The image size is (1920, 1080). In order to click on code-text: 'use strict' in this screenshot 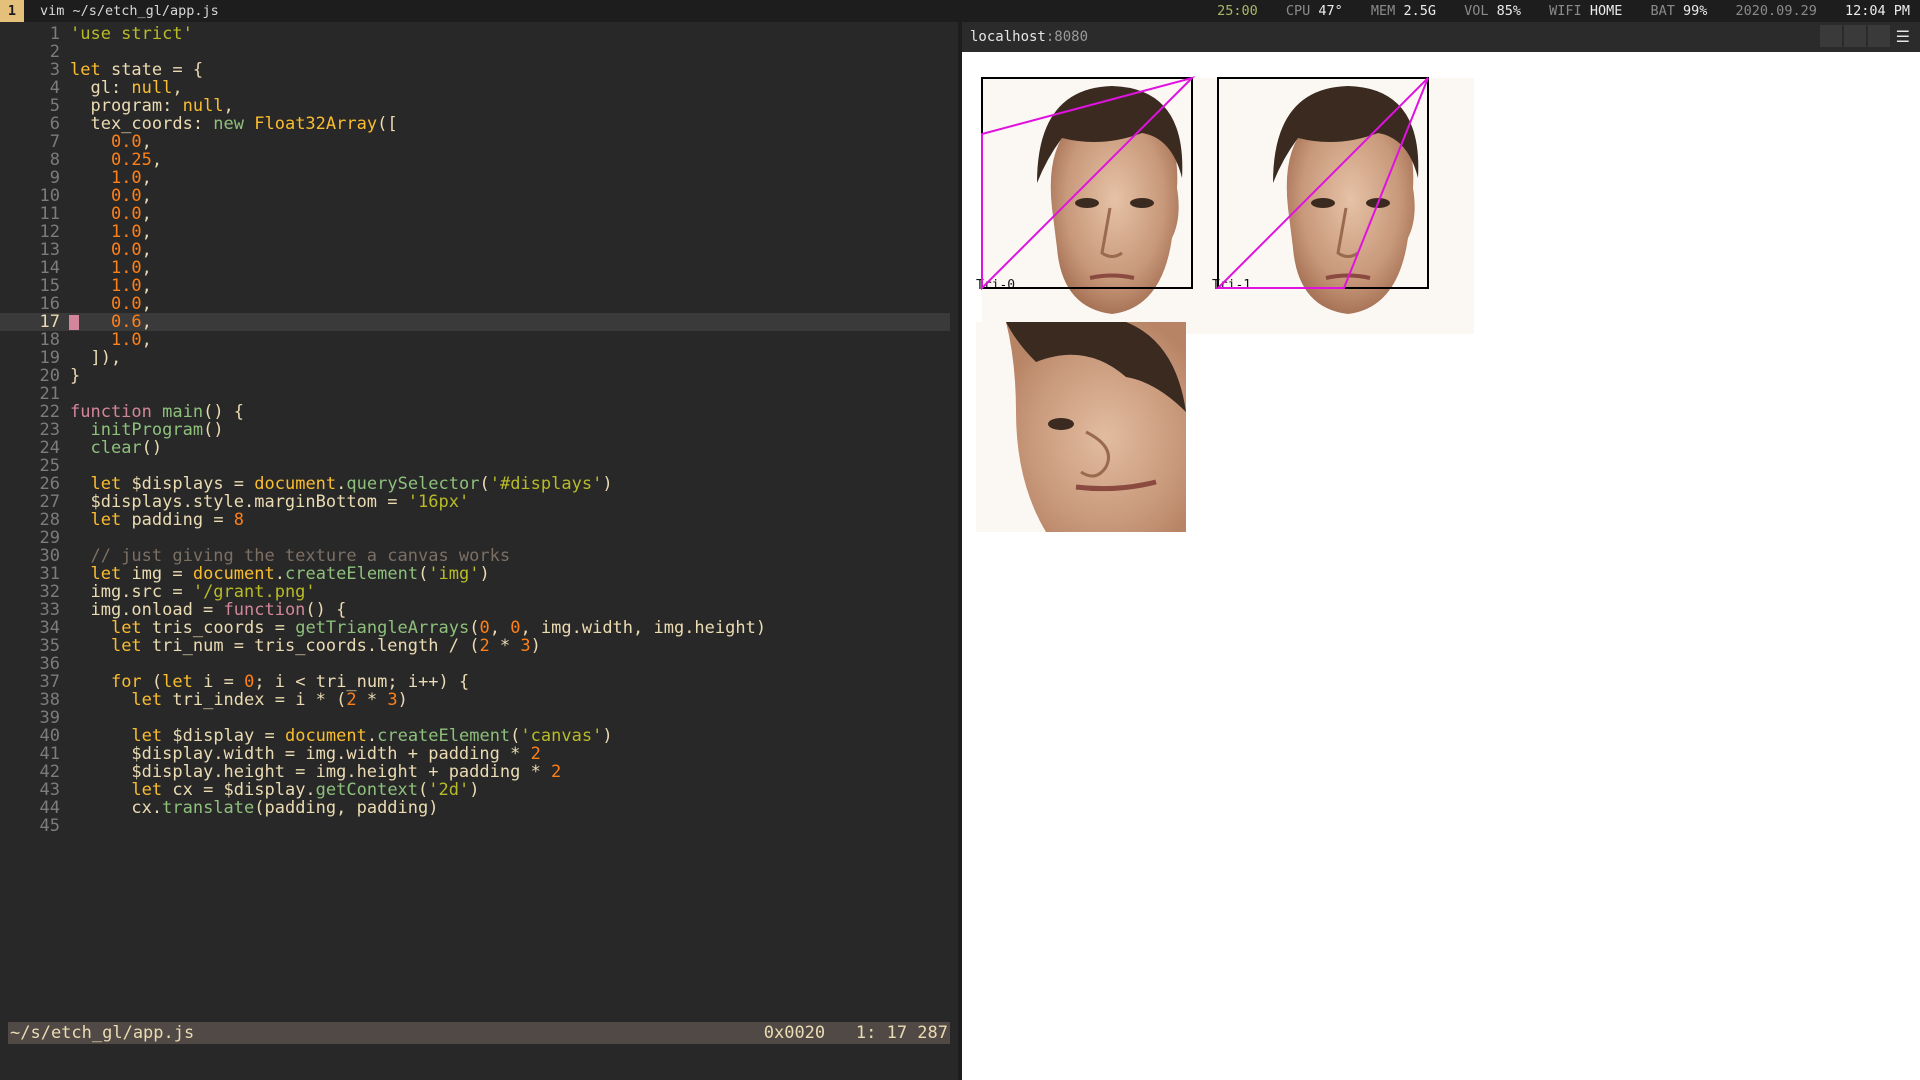, I will do `click(131, 34)`.